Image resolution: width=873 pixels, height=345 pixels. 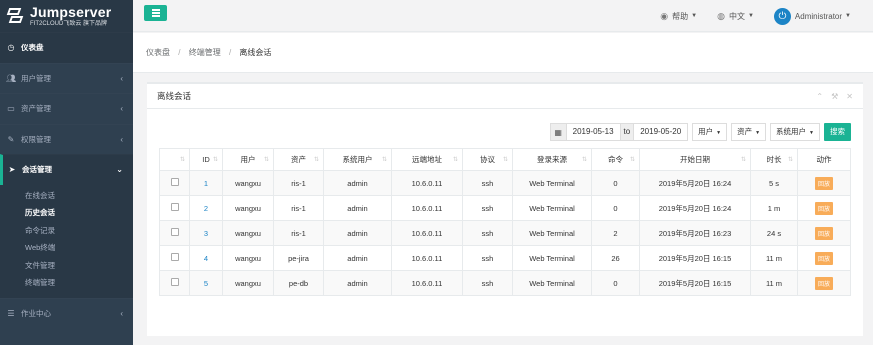 I want to click on sidebar-subitem-files: 文件管理, so click(x=66, y=266).